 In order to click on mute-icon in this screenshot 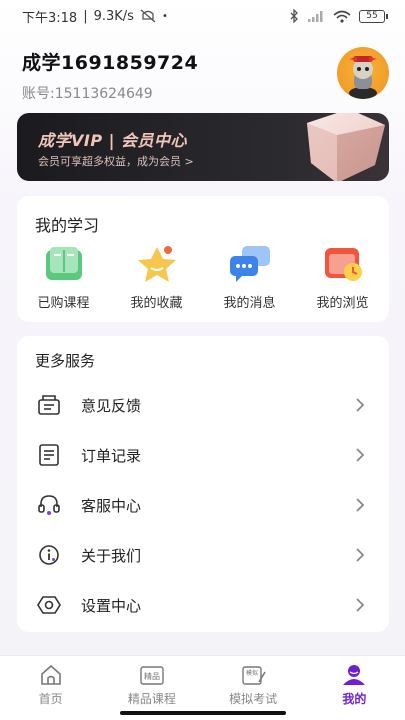, I will do `click(148, 16)`.